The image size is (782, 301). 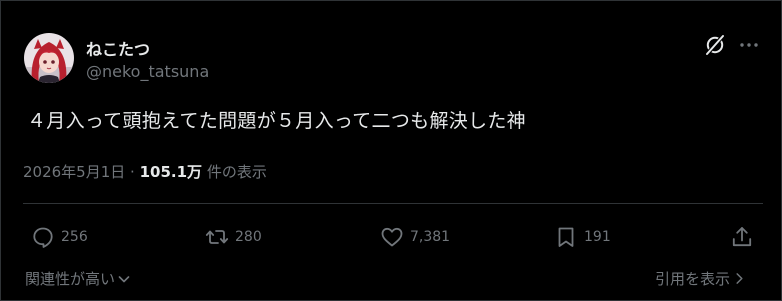 What do you see at coordinates (43, 237) in the screenshot?
I see `reply-icon` at bounding box center [43, 237].